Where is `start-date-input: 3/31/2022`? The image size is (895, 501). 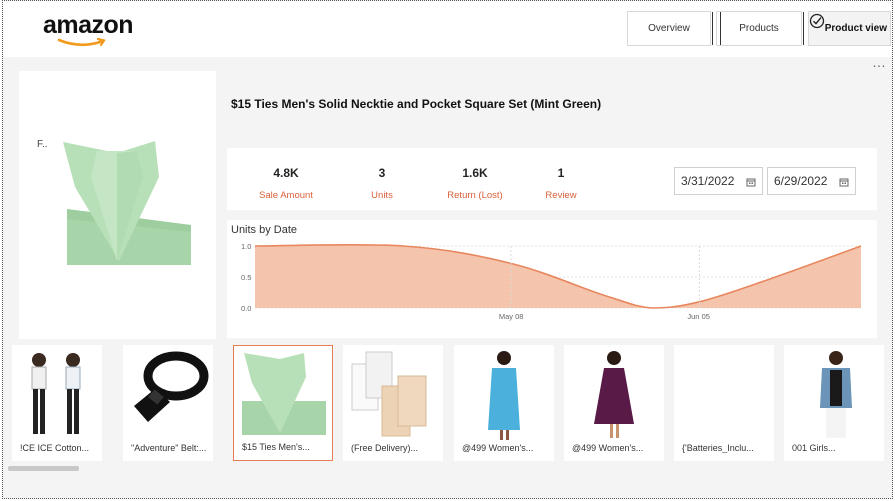
start-date-input: 3/31/2022 is located at coordinates (718, 181).